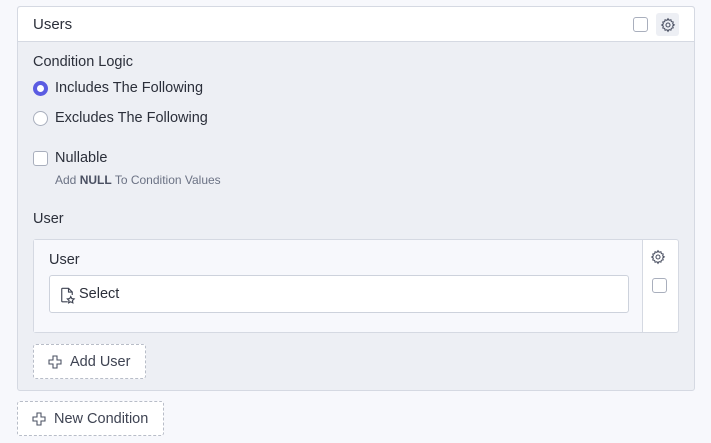 This screenshot has height=443, width=711. Describe the element at coordinates (99, 294) in the screenshot. I see `user-select-placeholder: Select` at that location.